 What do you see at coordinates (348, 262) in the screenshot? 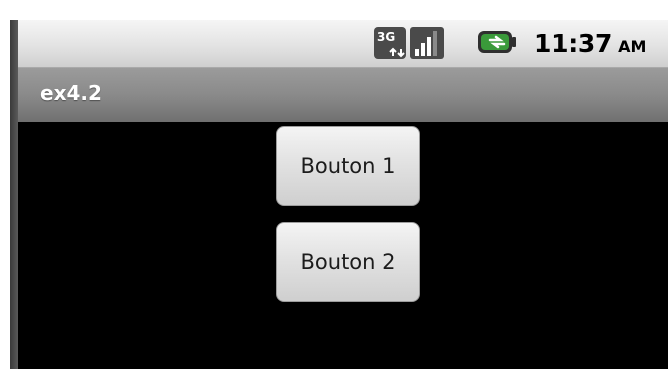
I see `bouton-2-button: Bouton 2` at bounding box center [348, 262].